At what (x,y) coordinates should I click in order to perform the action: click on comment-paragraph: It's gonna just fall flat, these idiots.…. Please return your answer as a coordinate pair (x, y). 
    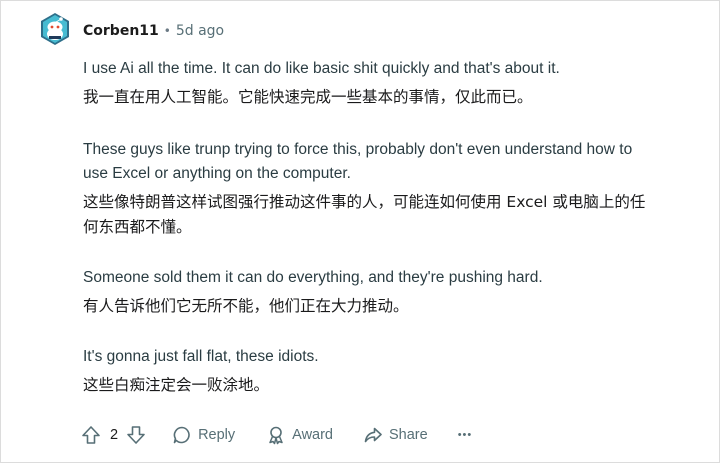
    Looking at the image, I should click on (368, 371).